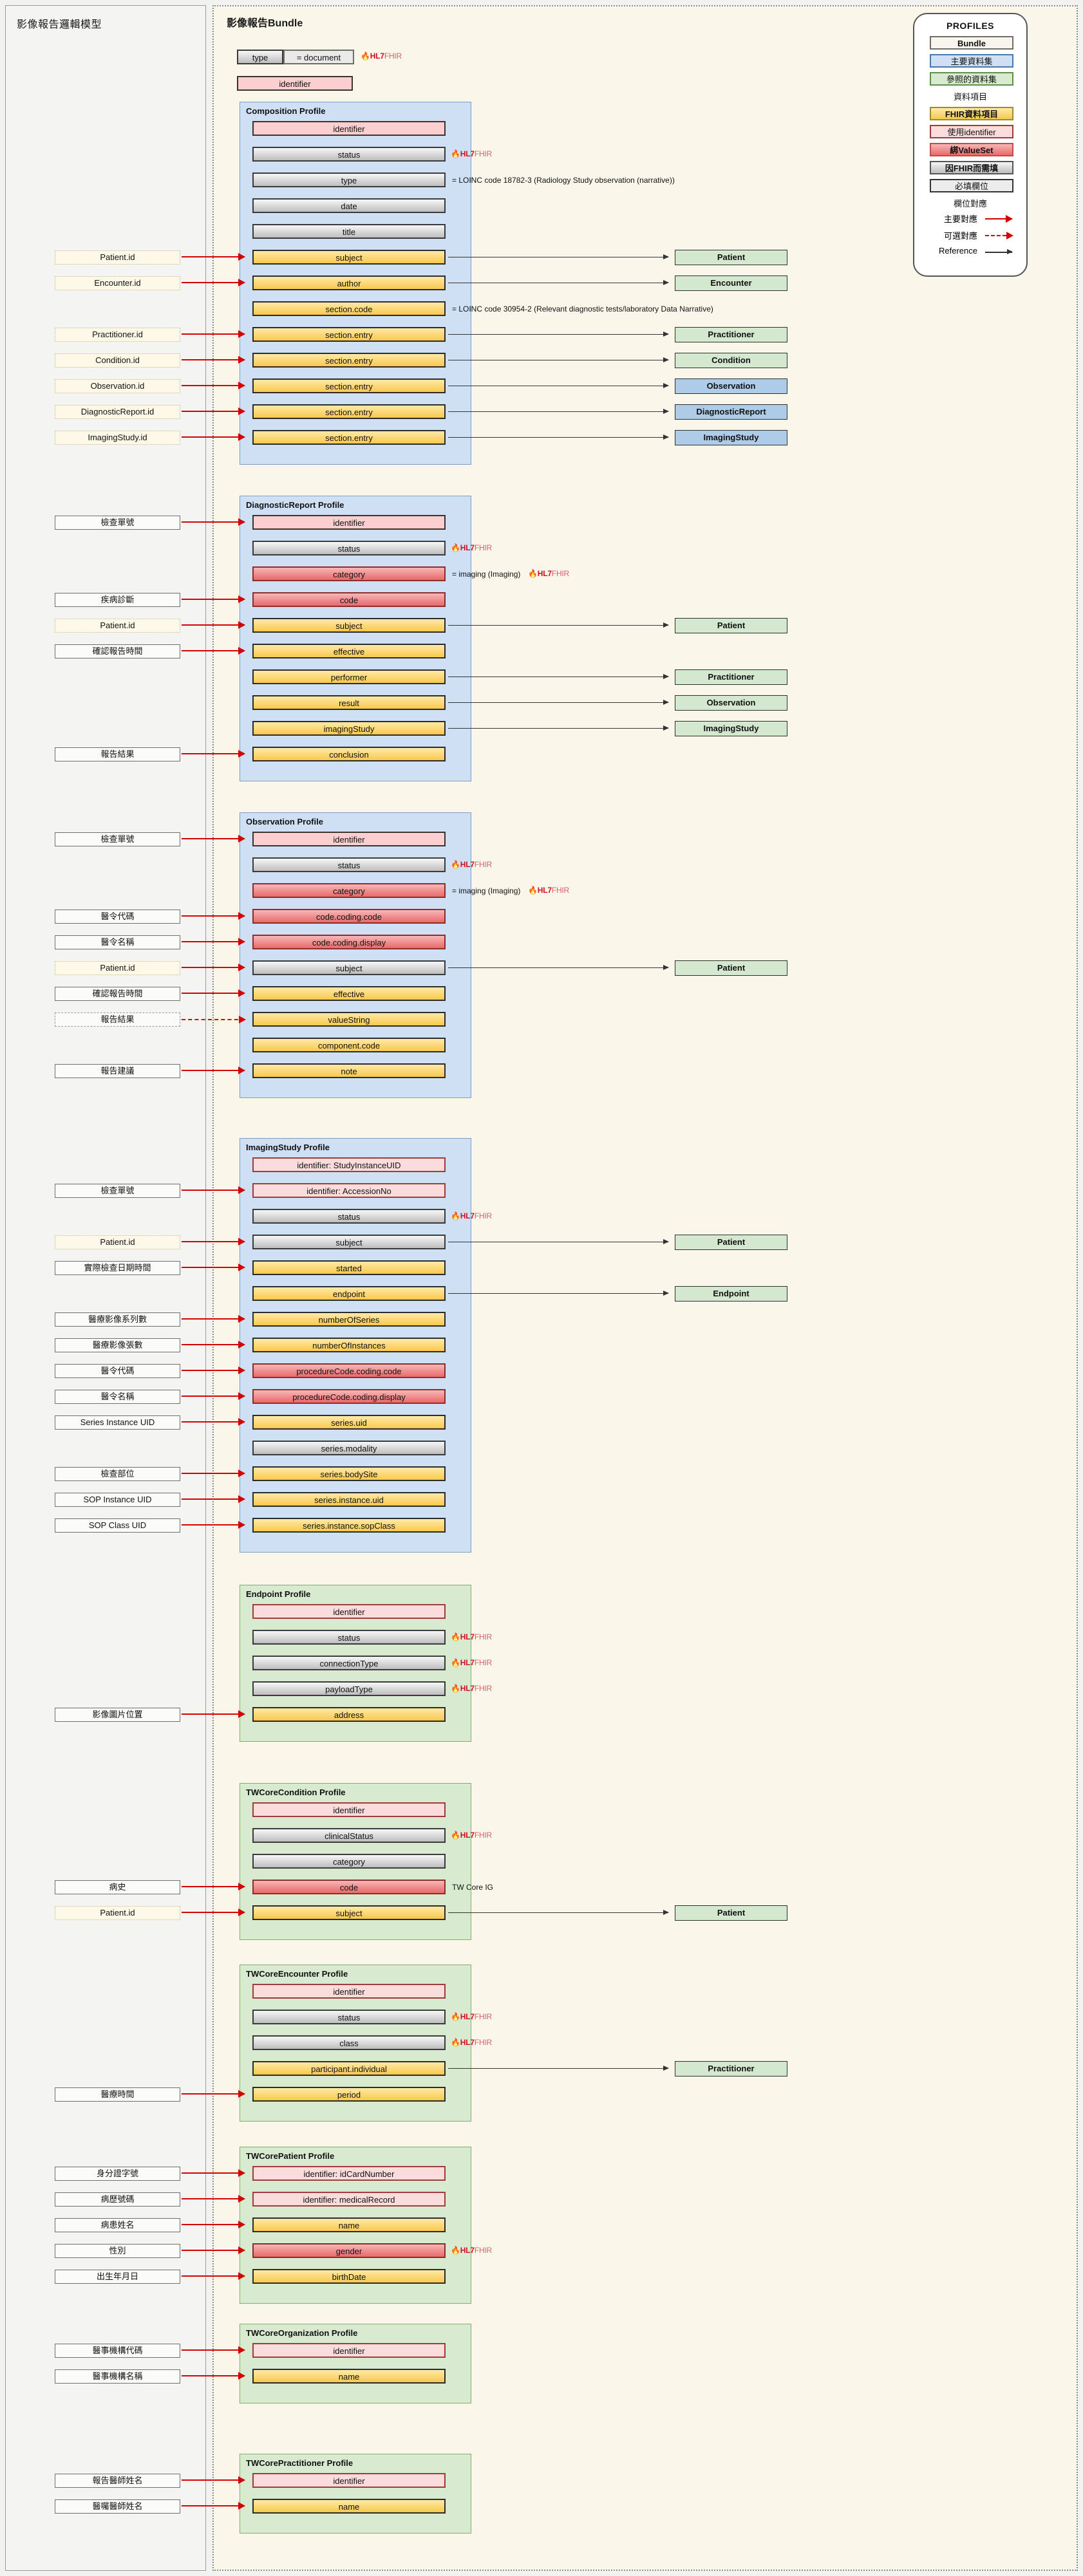 This screenshot has height=2576, width=1083. Describe the element at coordinates (731, 677) in the screenshot. I see `reference-diagnosticreport-6: Practitioner` at that location.